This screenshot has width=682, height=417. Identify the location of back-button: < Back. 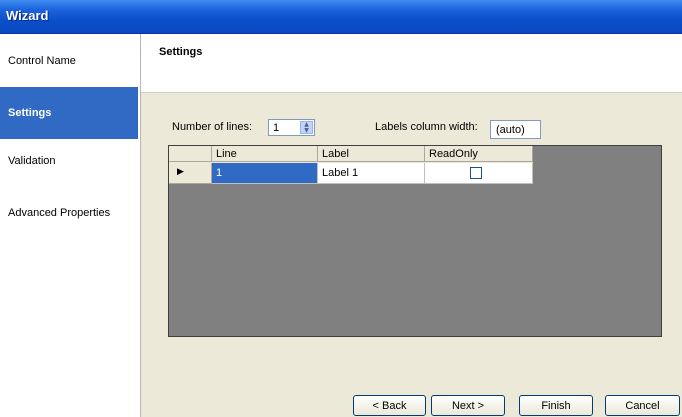
(389, 405).